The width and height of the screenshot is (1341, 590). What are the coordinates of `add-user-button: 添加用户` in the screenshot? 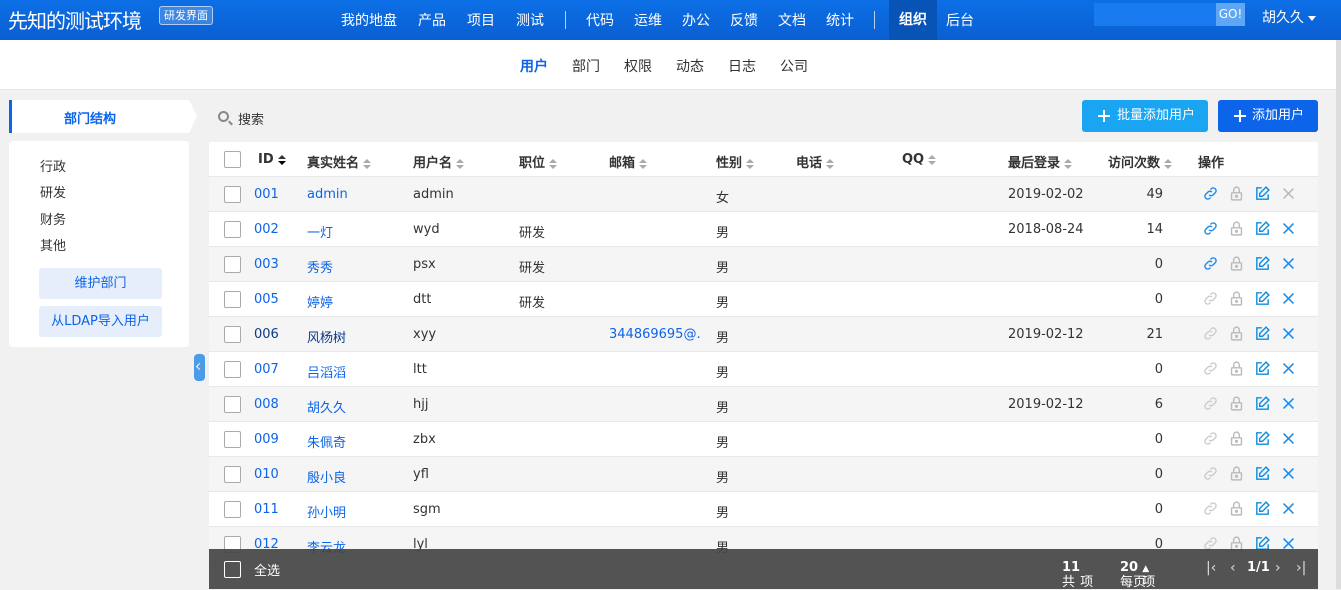 It's located at (1268, 116).